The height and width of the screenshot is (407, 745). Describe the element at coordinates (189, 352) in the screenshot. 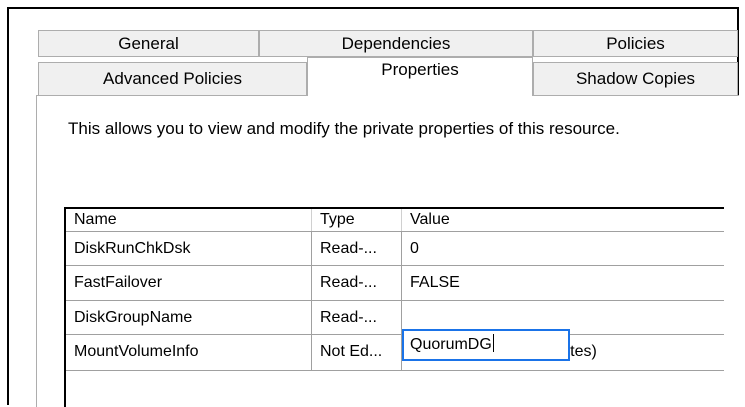

I see `property-name: MountVolumeInfo` at that location.